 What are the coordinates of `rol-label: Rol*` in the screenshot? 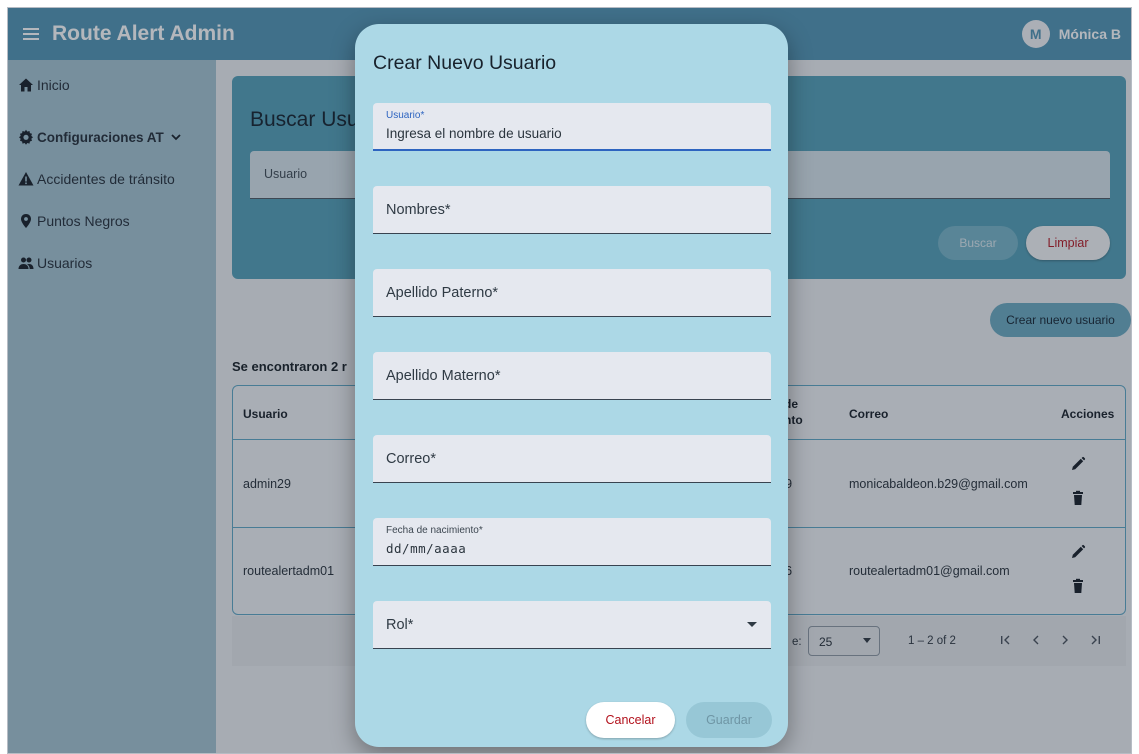 It's located at (400, 625).